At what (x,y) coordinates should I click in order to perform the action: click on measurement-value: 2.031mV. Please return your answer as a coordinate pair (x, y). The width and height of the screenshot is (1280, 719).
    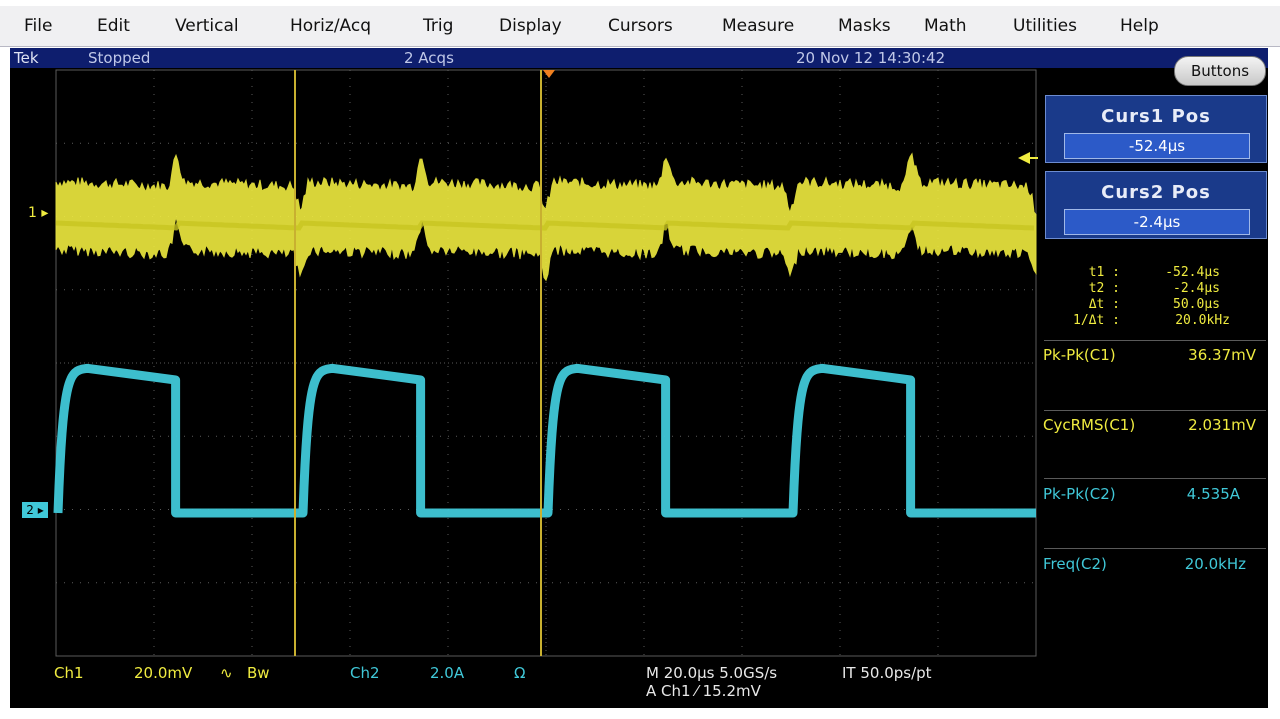
    Looking at the image, I should click on (1222, 425).